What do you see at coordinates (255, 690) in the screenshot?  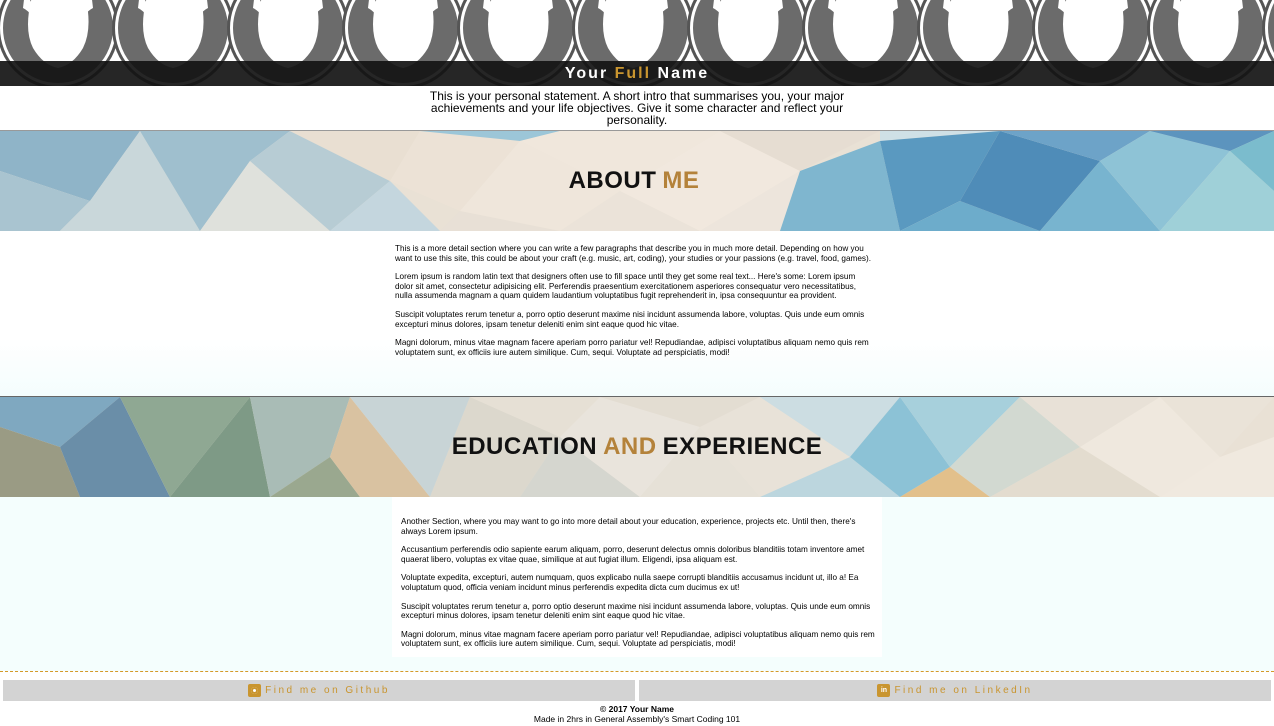 I see `github-icon` at bounding box center [255, 690].